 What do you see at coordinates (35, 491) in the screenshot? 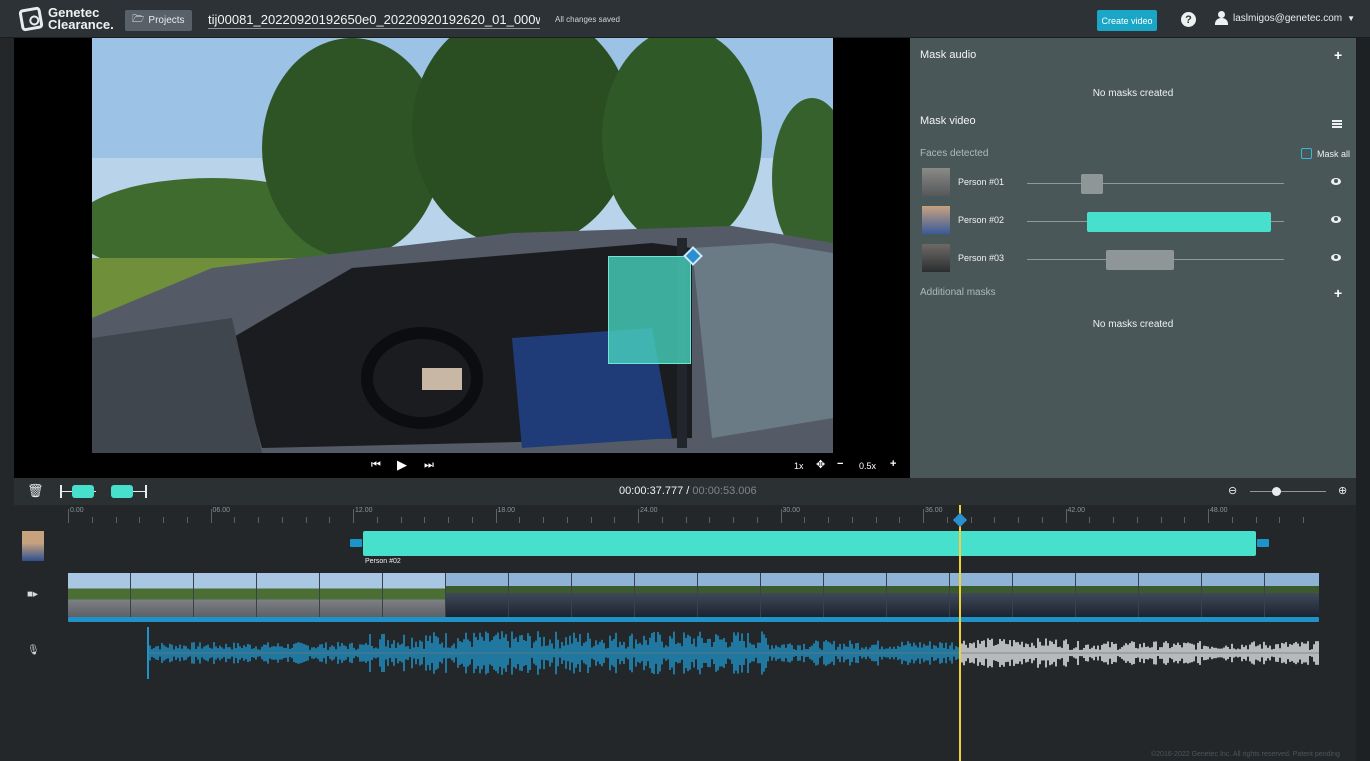
I see `trash-icon: 🗑` at bounding box center [35, 491].